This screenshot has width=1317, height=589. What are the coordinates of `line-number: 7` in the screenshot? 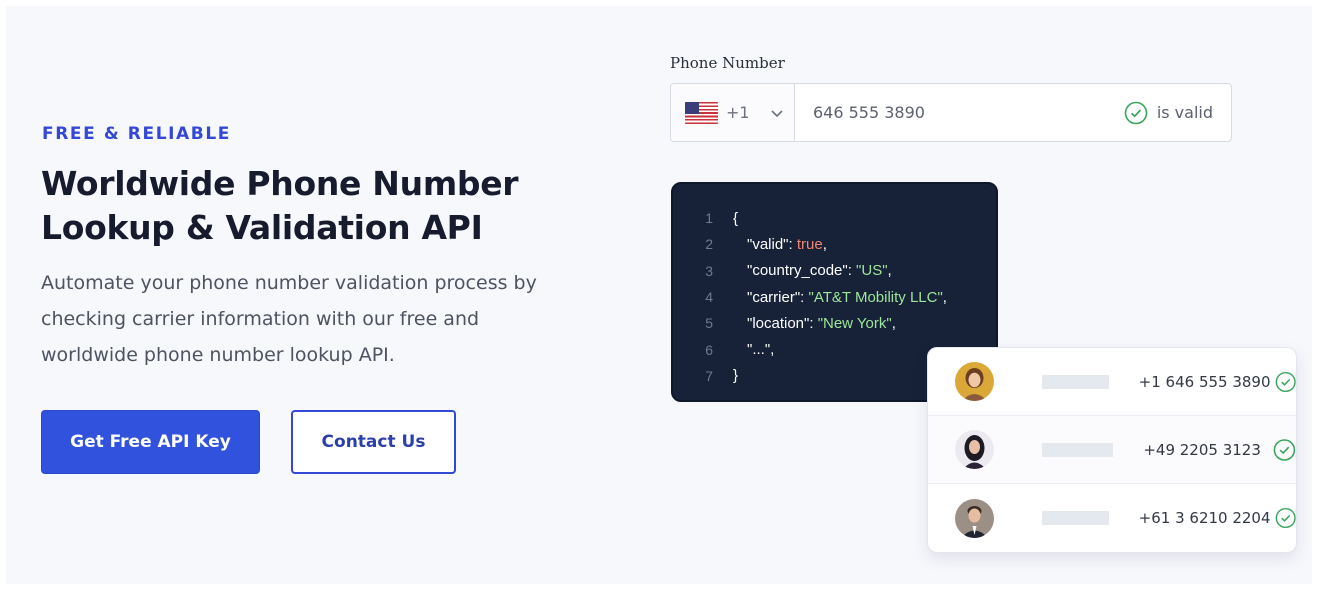 It's located at (709, 375).